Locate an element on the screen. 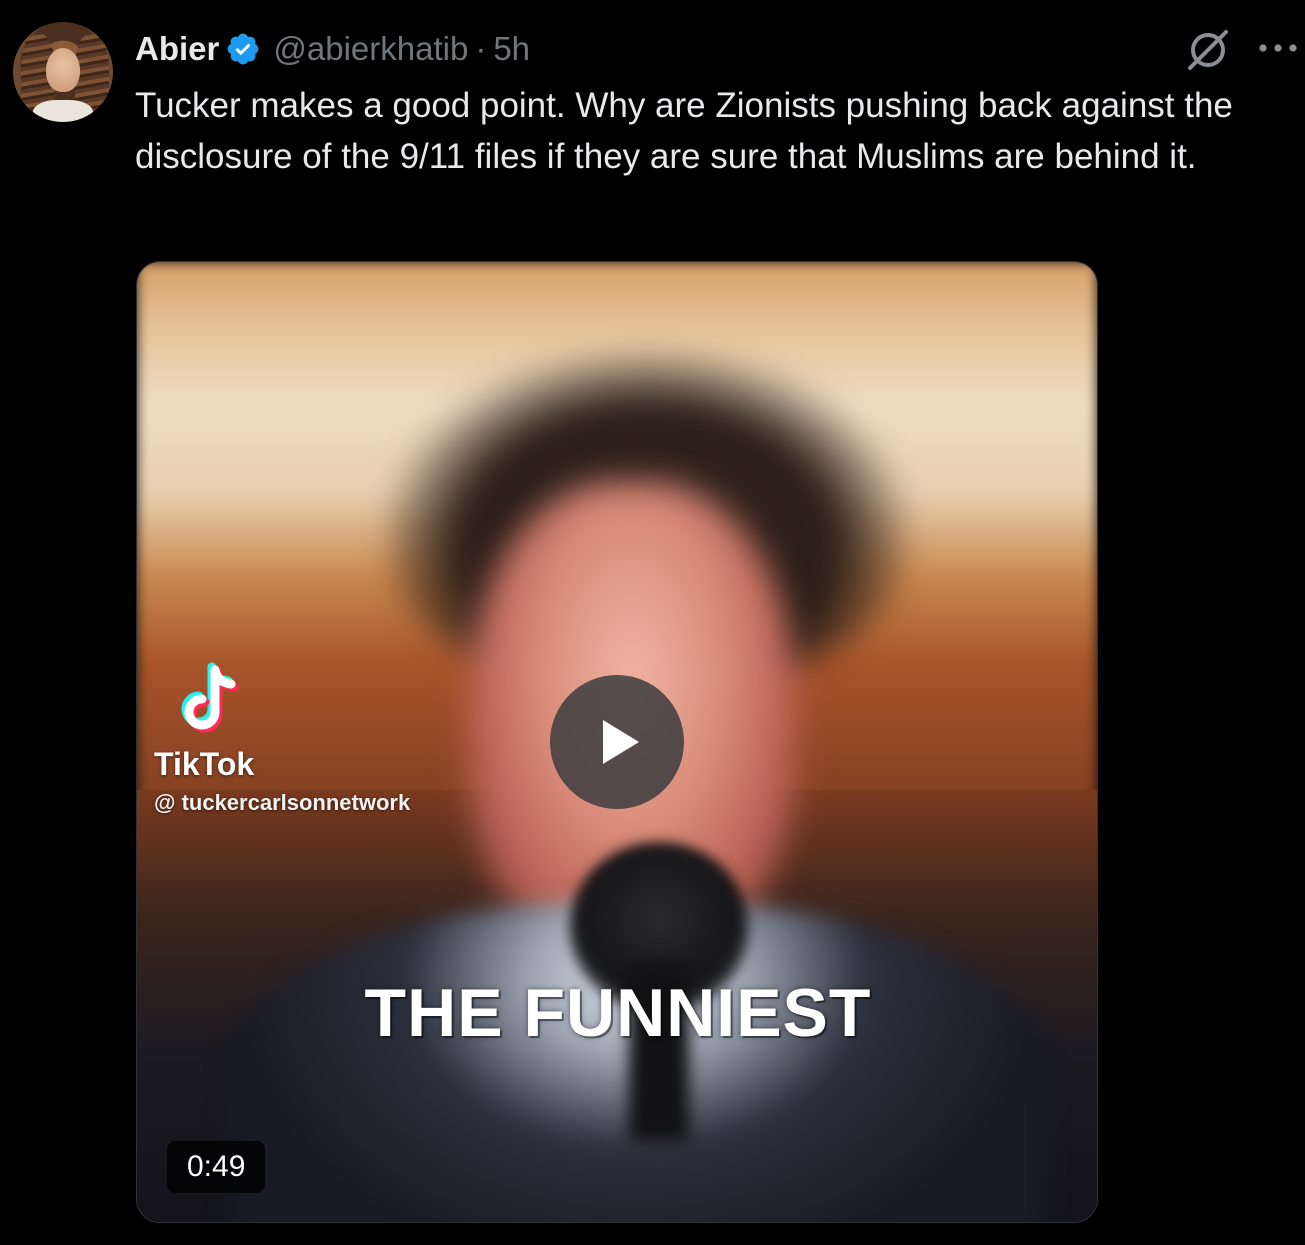 This screenshot has width=1305, height=1245. post-time: 5h is located at coordinates (511, 49).